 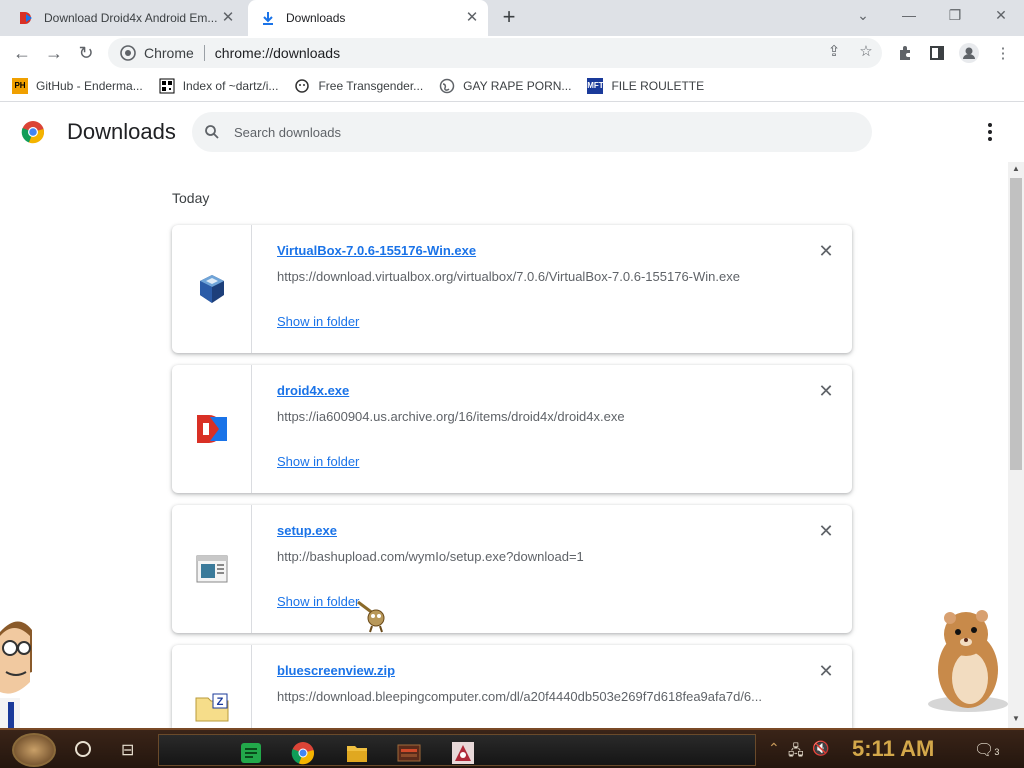 I want to click on close-window-button: ✕, so click(x=1001, y=15).